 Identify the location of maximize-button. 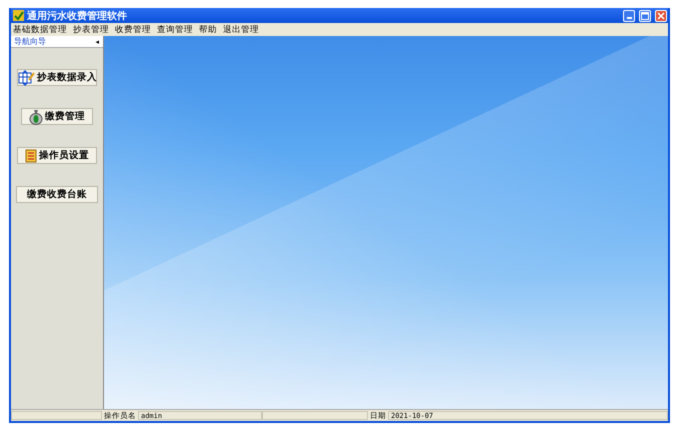
(645, 16).